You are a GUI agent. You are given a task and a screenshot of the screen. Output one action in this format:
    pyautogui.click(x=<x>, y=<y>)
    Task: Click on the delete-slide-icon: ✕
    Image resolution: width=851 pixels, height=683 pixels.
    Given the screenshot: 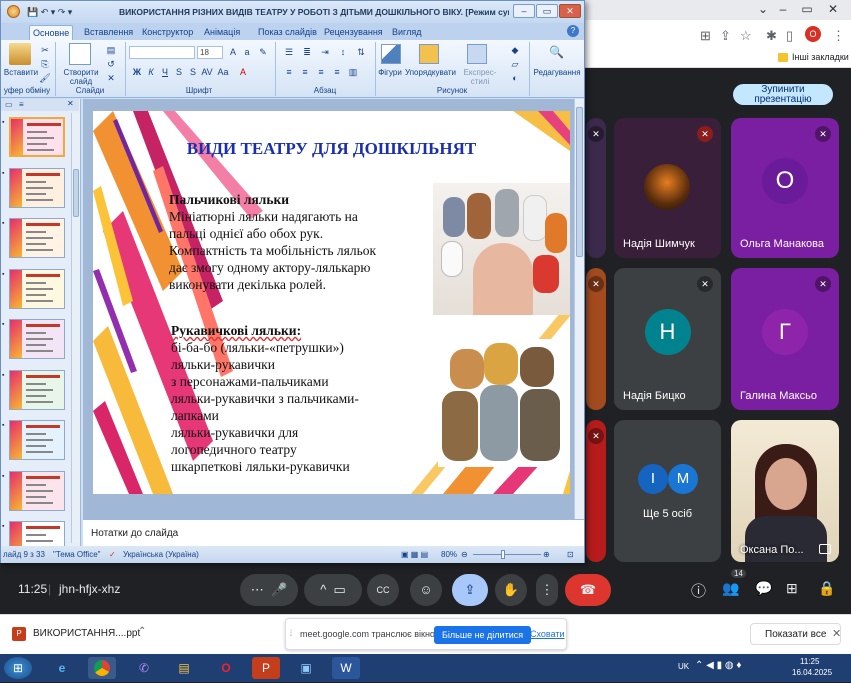 What is the action you would take?
    pyautogui.click(x=111, y=78)
    